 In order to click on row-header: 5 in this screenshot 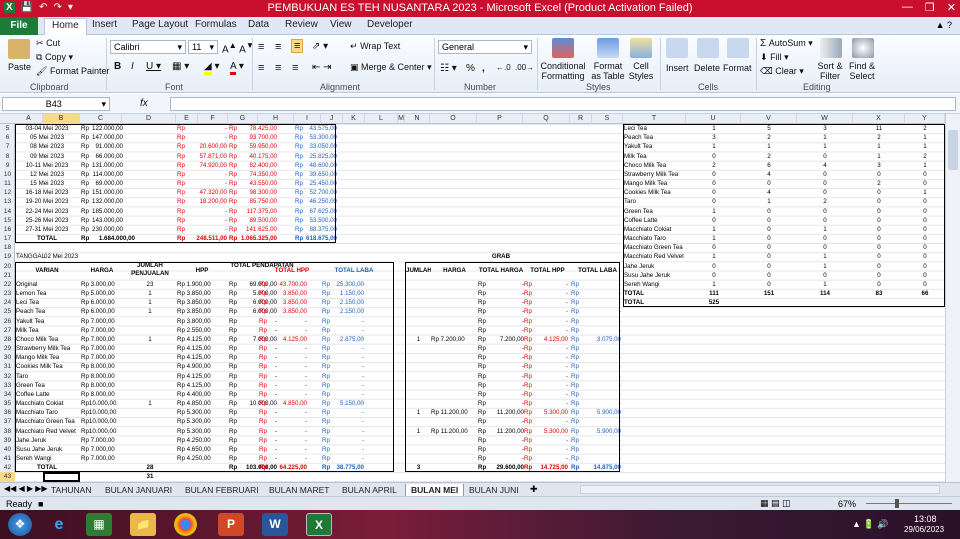, I will do `click(7, 128)`.